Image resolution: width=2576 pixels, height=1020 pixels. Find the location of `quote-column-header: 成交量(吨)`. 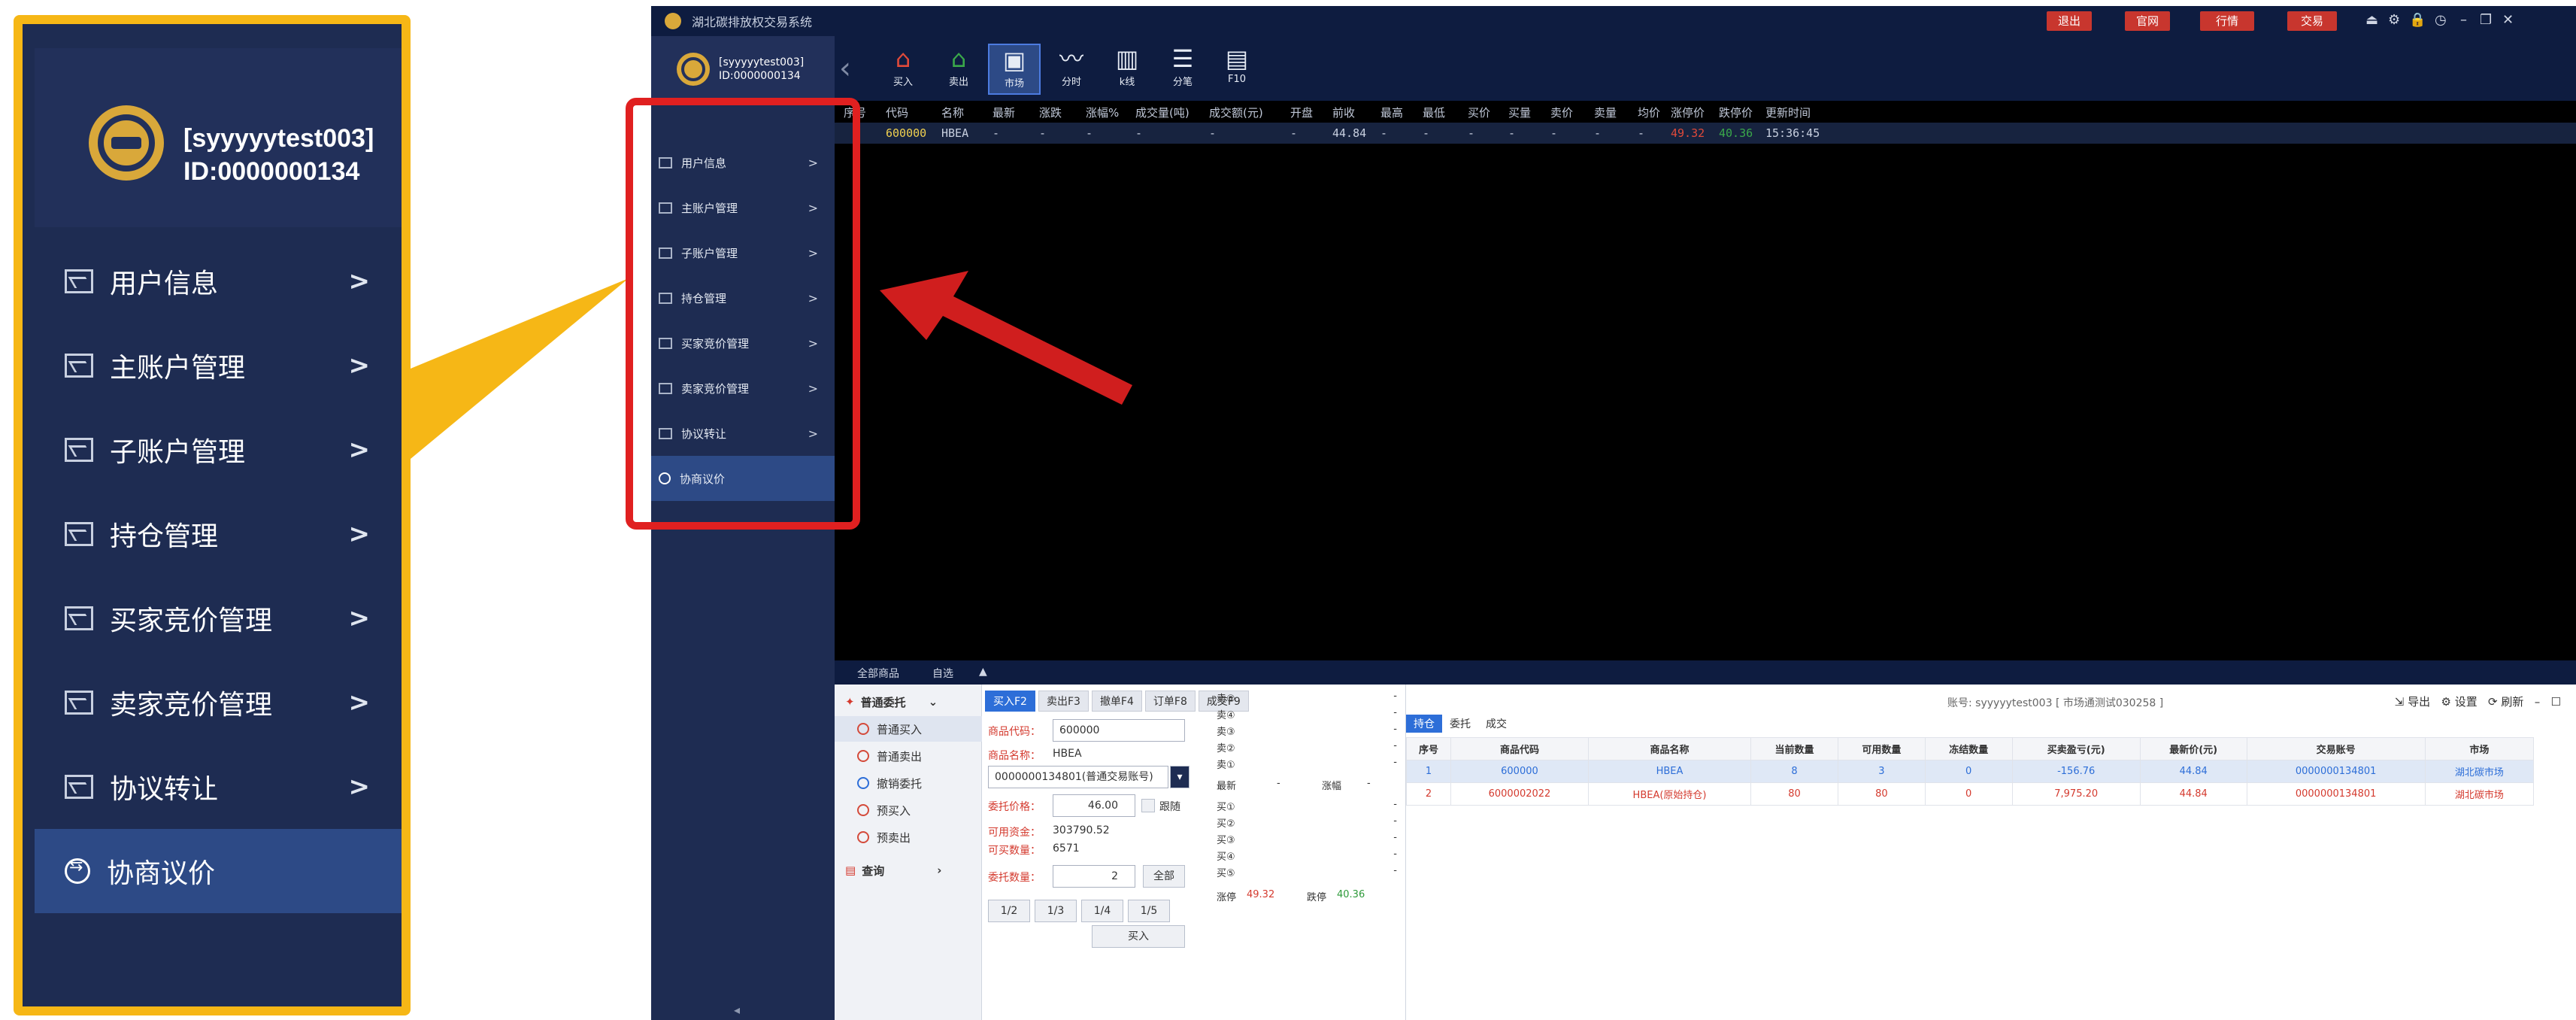

quote-column-header: 成交量(吨) is located at coordinates (1162, 112).